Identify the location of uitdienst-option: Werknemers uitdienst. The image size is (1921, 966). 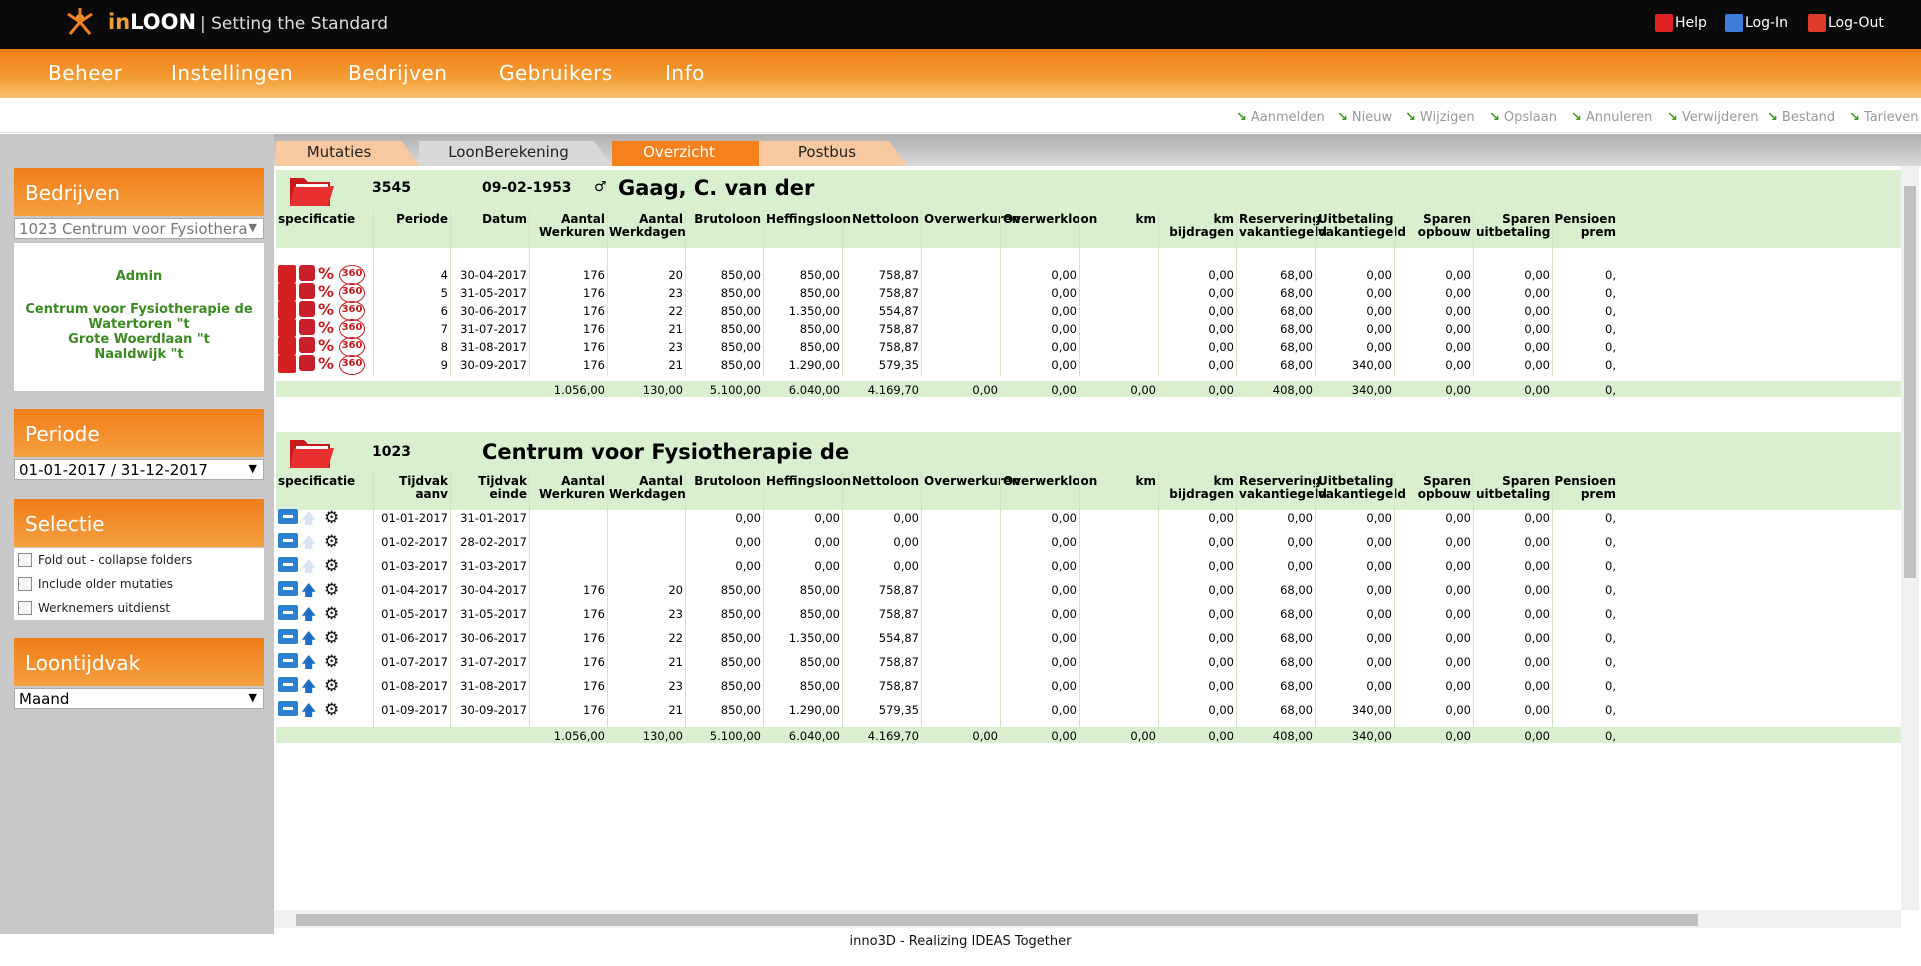
(94, 608).